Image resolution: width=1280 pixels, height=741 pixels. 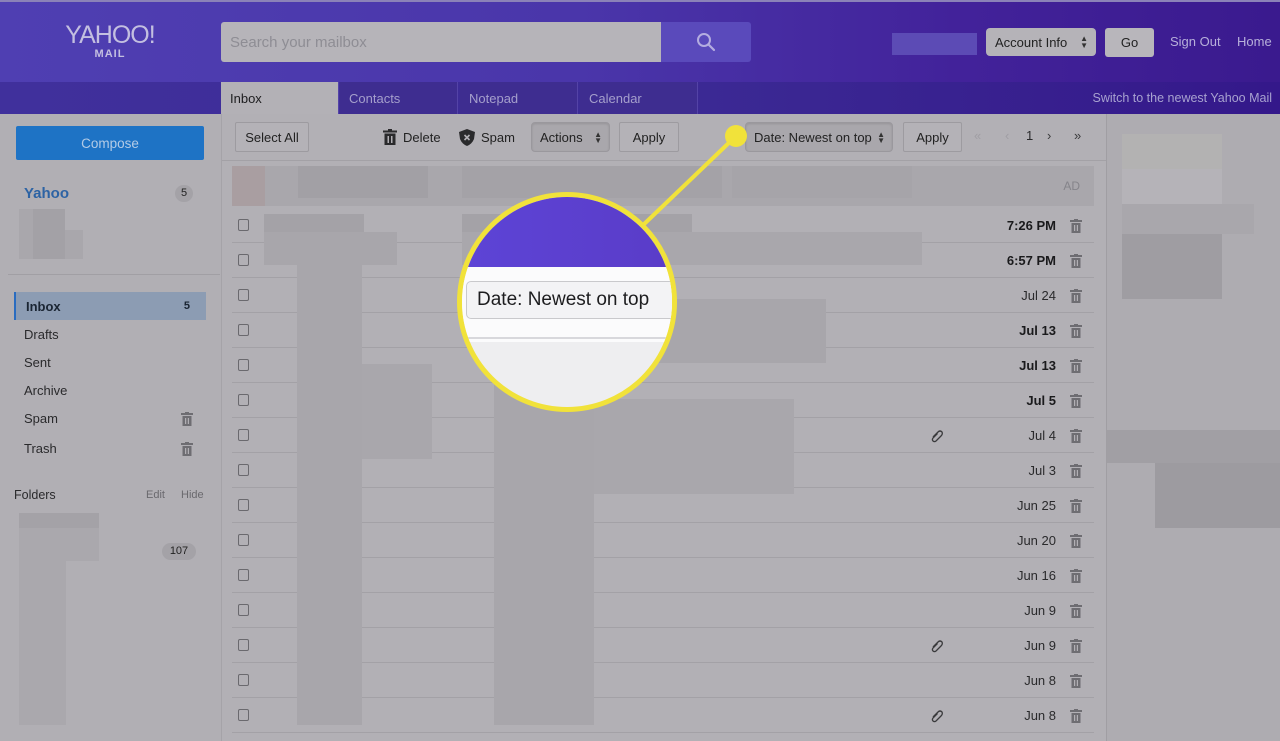 What do you see at coordinates (110, 41) in the screenshot?
I see `yahoo-mail-logo: YAHOO! MAIL` at bounding box center [110, 41].